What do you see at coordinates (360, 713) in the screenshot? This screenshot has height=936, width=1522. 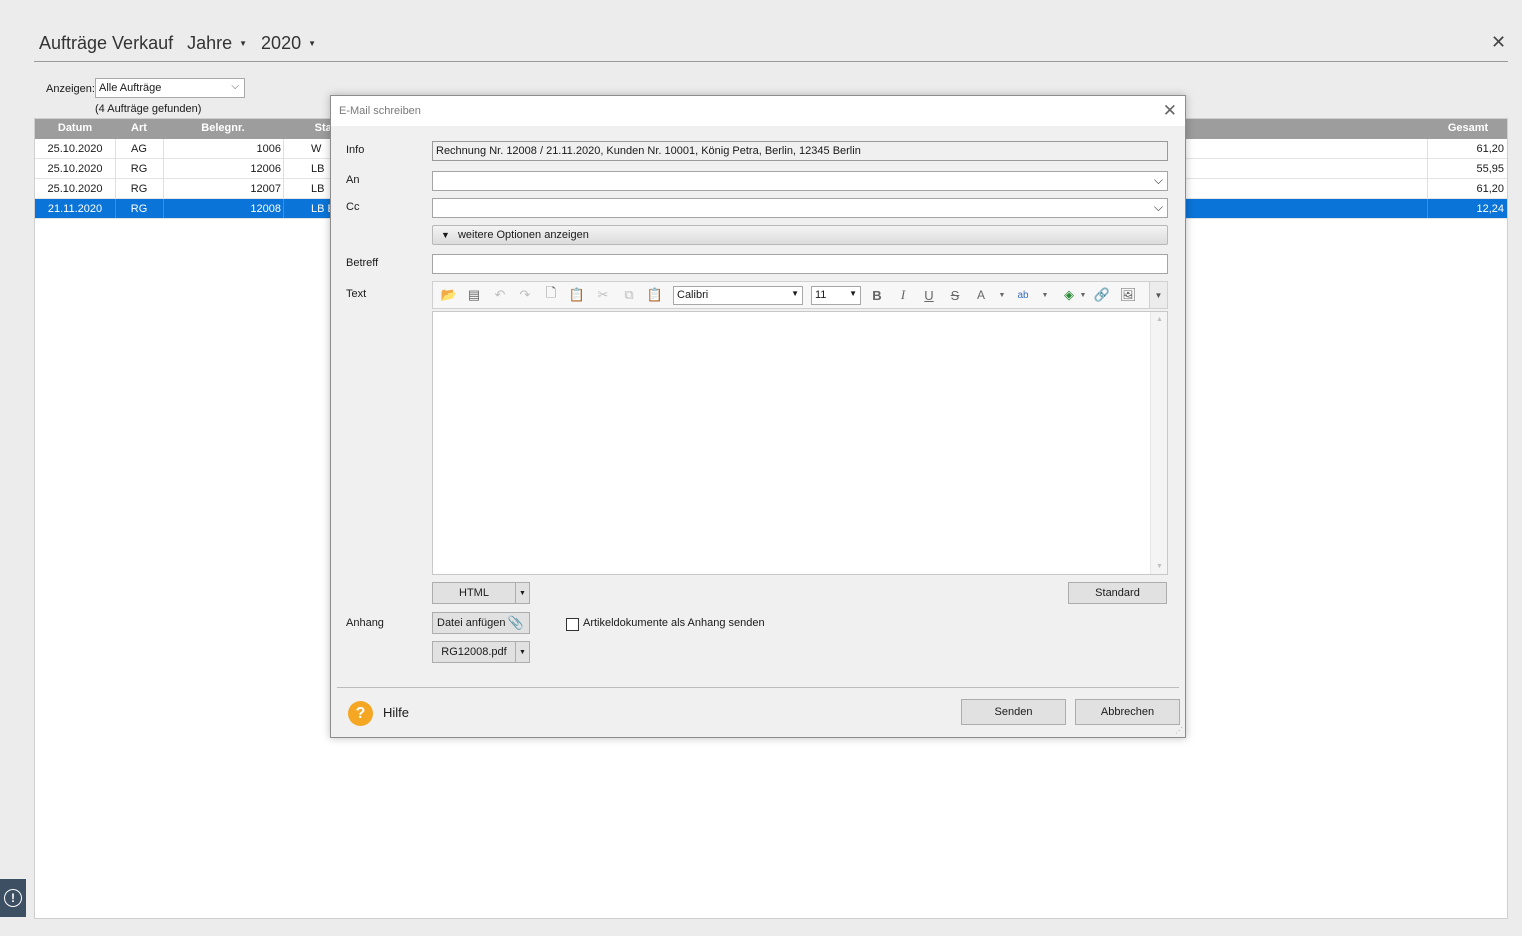 I see `help-icon: ?` at bounding box center [360, 713].